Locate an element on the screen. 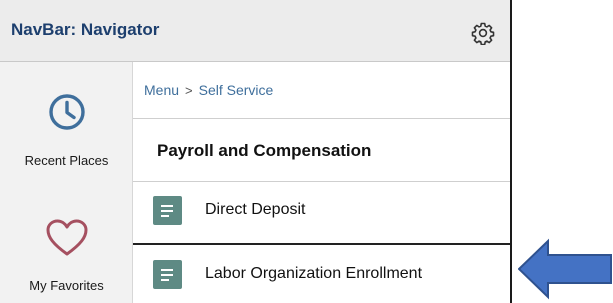 The width and height of the screenshot is (613, 303). breadcrumb-item-menu: Menu is located at coordinates (161, 90).